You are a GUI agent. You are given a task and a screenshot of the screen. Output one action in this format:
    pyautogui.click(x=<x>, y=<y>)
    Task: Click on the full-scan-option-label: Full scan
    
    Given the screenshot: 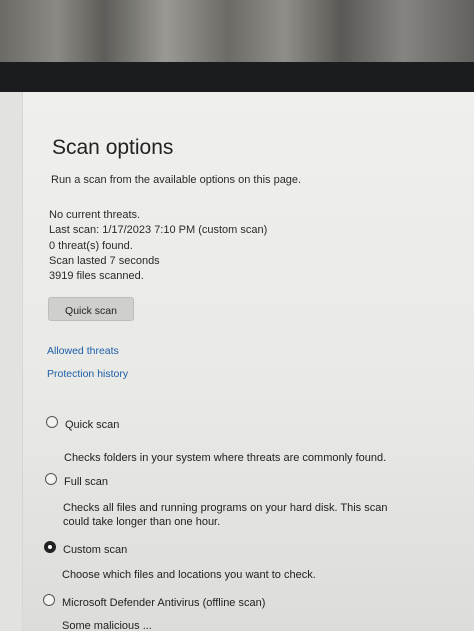 What is the action you would take?
    pyautogui.click(x=86, y=482)
    